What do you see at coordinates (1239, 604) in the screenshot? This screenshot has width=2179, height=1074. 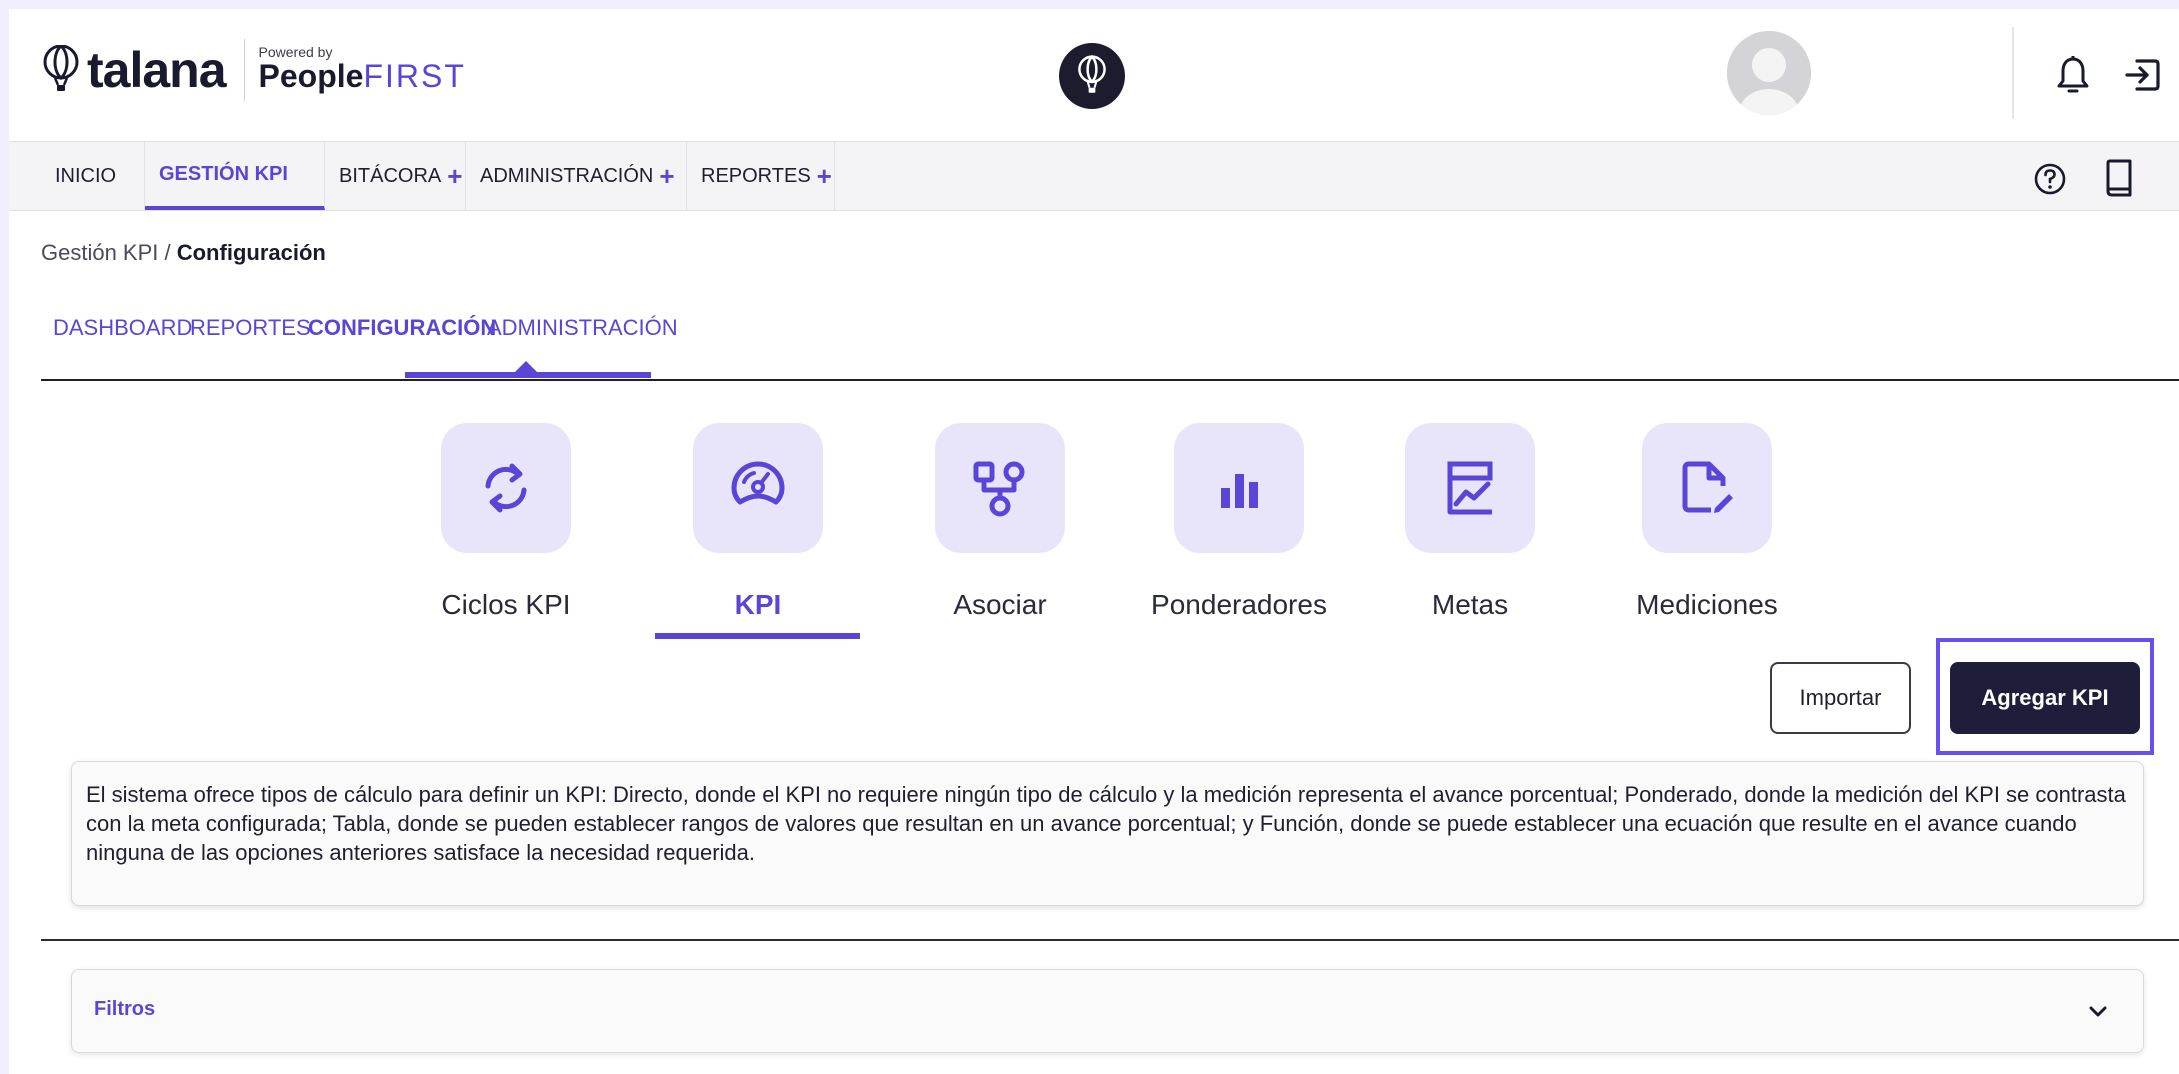 I see `module-label: Ponderadores` at bounding box center [1239, 604].